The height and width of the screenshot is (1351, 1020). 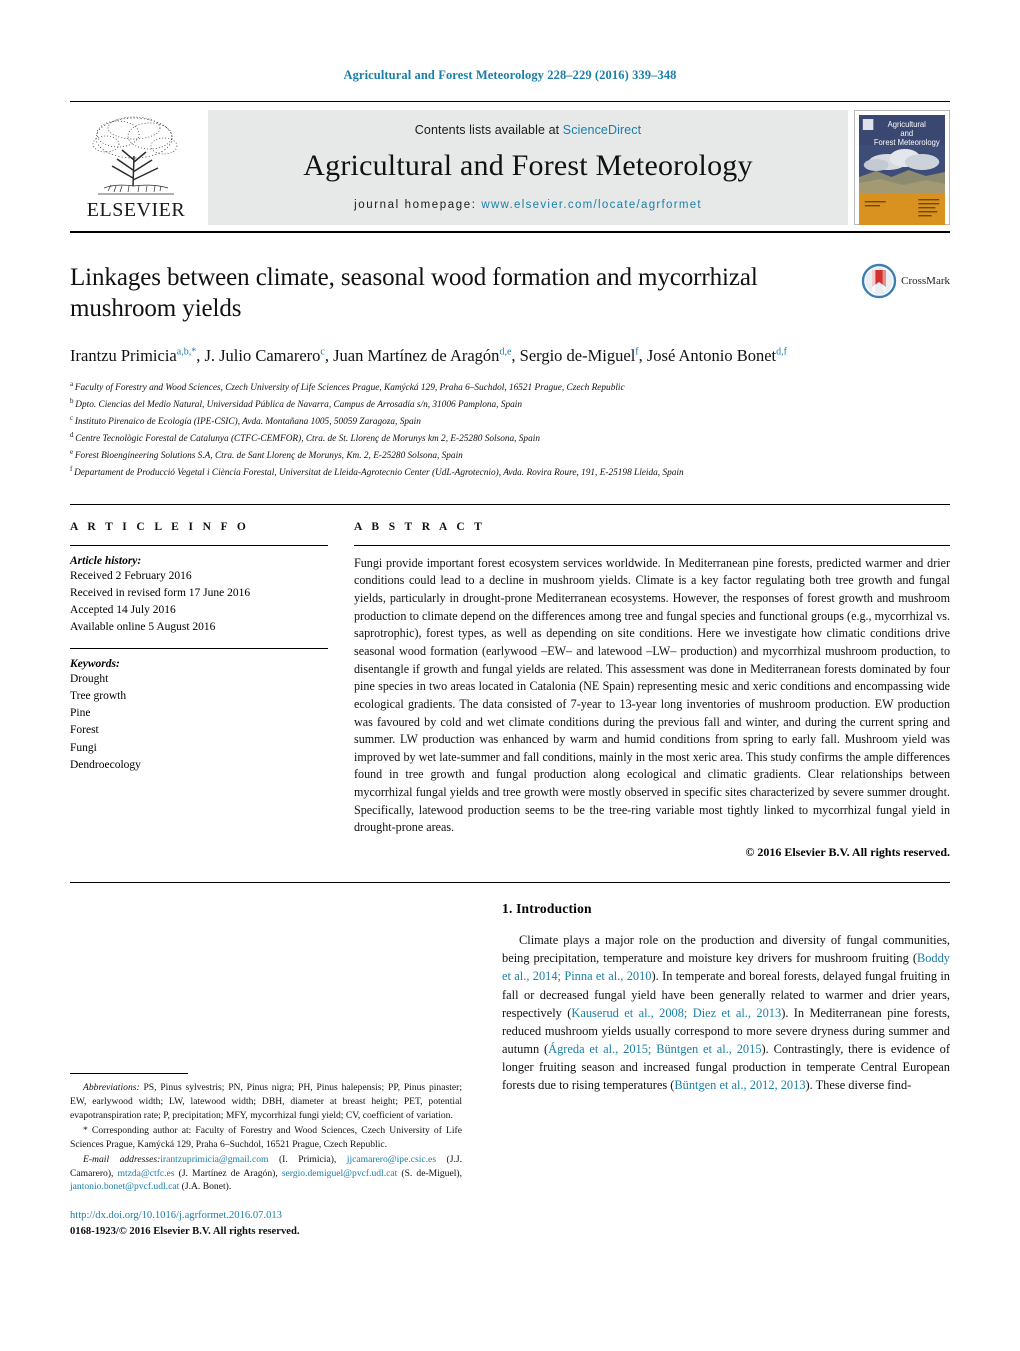 I want to click on svg-text: and, so click(x=906, y=133).